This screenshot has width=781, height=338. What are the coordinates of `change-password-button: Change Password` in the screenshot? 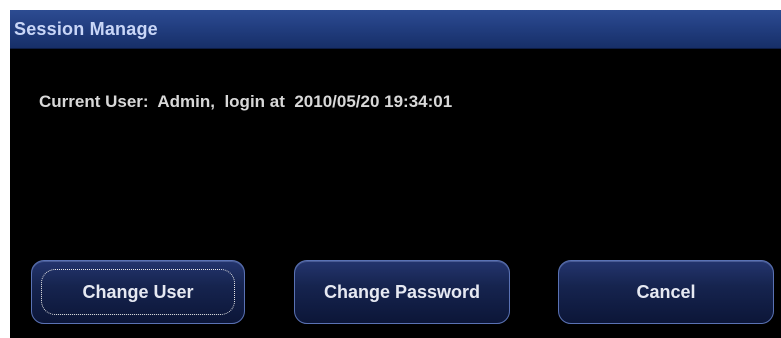 It's located at (402, 292).